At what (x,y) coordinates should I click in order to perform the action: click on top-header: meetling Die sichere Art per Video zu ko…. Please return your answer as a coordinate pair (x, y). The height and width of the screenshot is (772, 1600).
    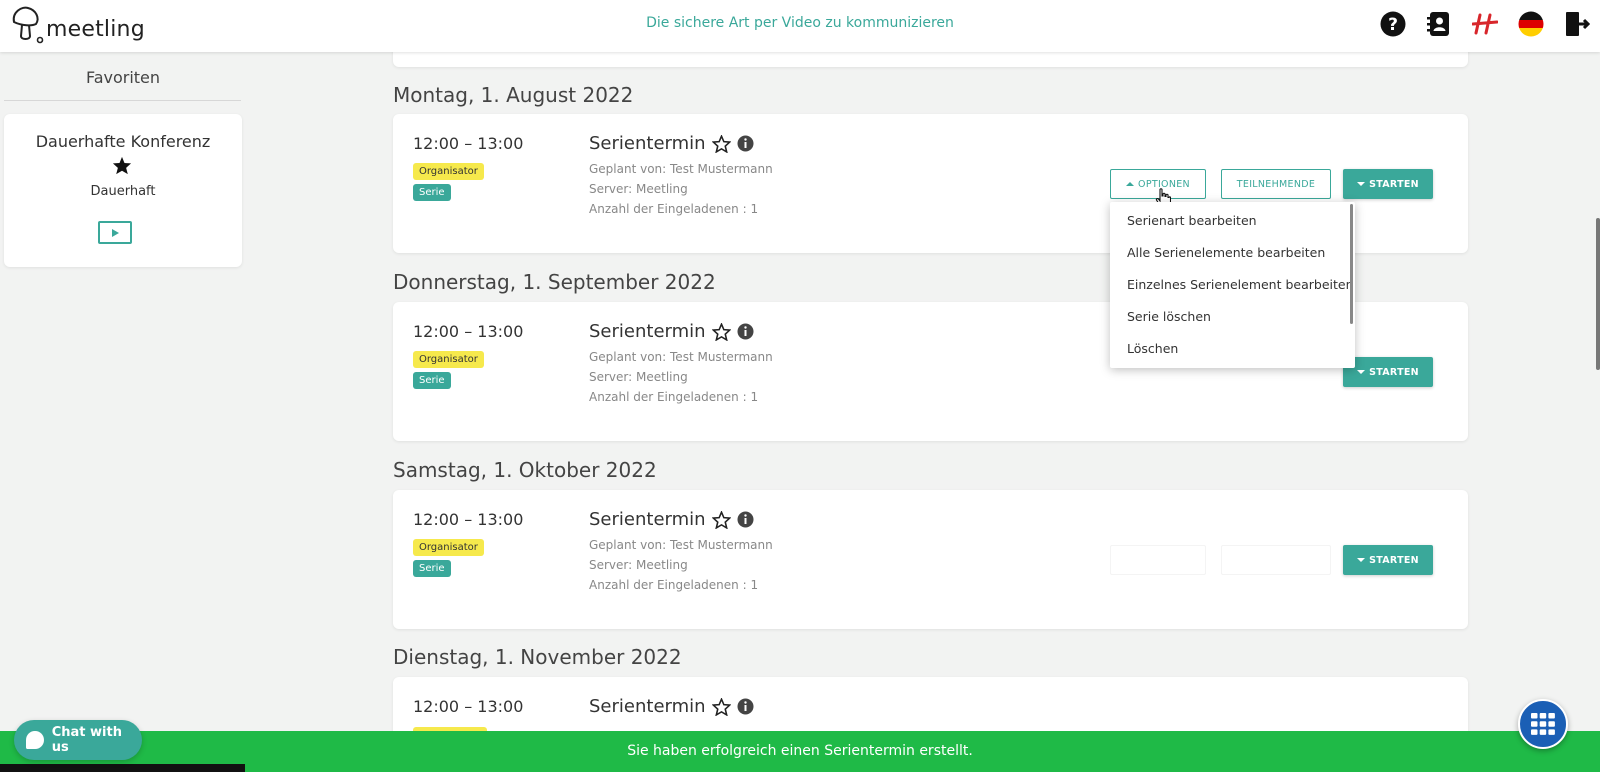
    Looking at the image, I should click on (800, 26).